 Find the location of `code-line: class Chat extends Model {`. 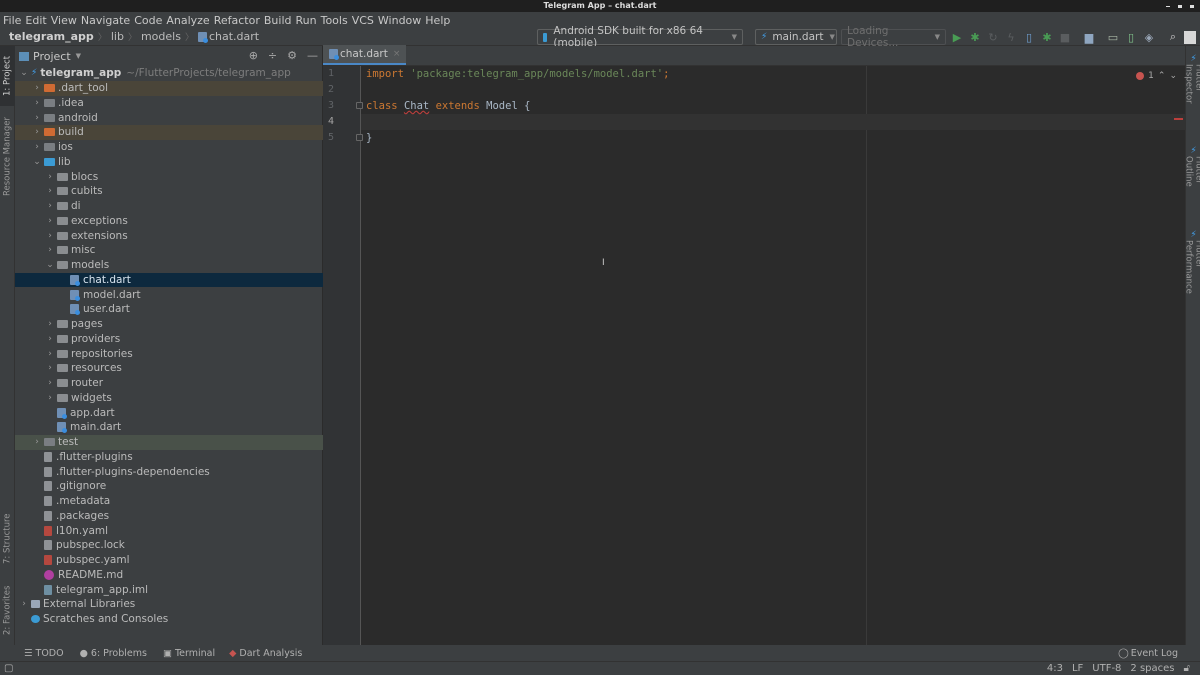

code-line: class Chat extends Model { is located at coordinates (773, 106).